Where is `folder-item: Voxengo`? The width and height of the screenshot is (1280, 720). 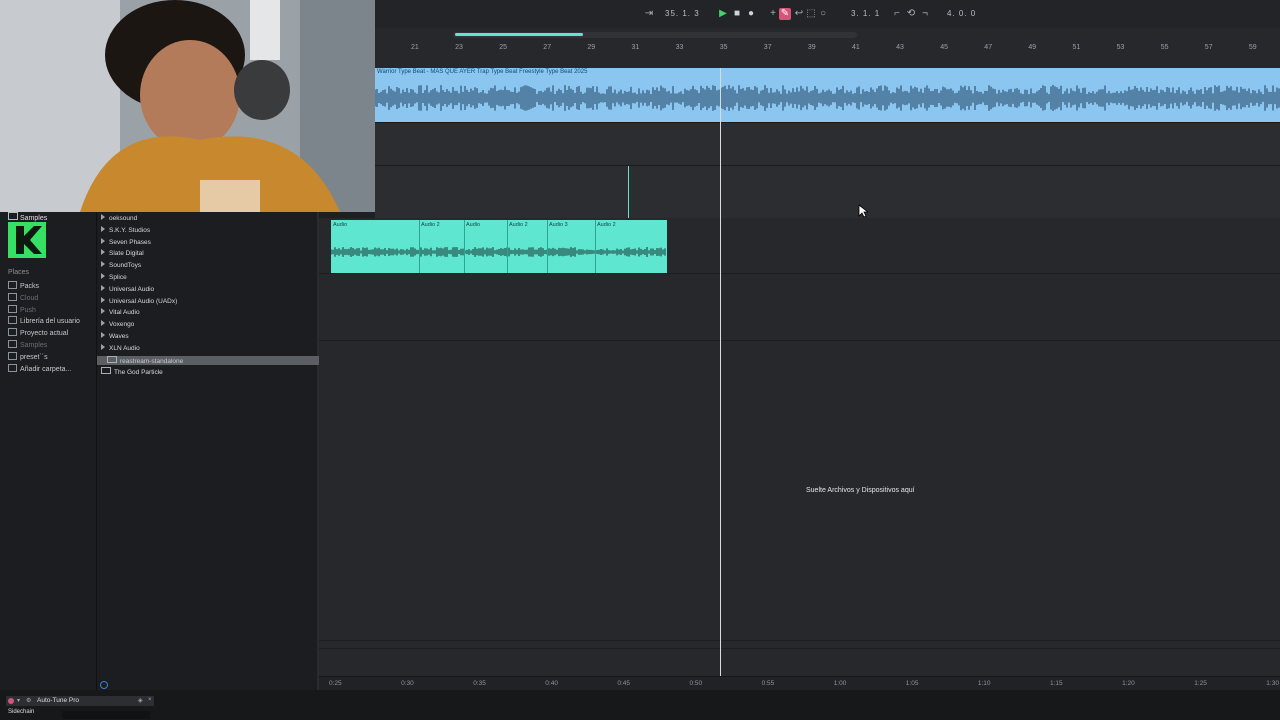
folder-item: Voxengo is located at coordinates (117, 324).